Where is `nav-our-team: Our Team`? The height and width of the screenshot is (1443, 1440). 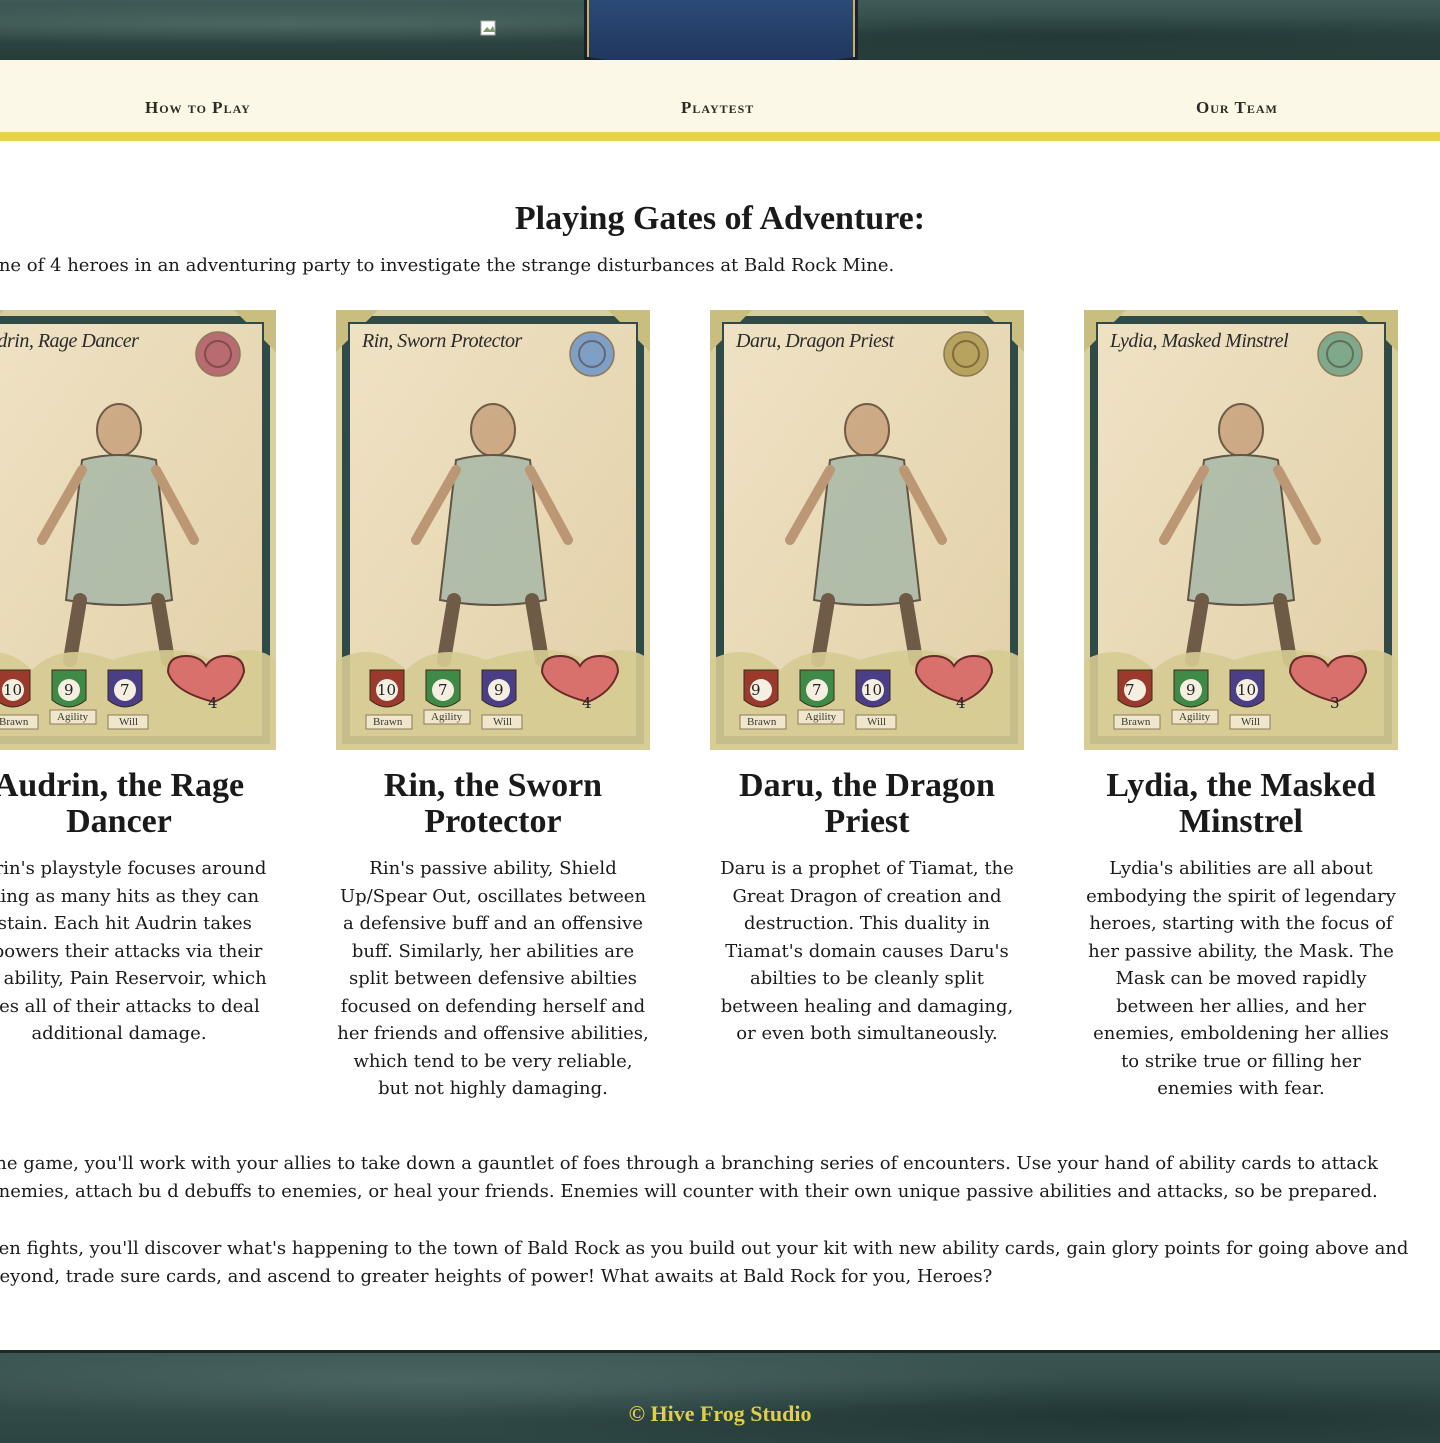
nav-our-team: Our Team is located at coordinates (1237, 108).